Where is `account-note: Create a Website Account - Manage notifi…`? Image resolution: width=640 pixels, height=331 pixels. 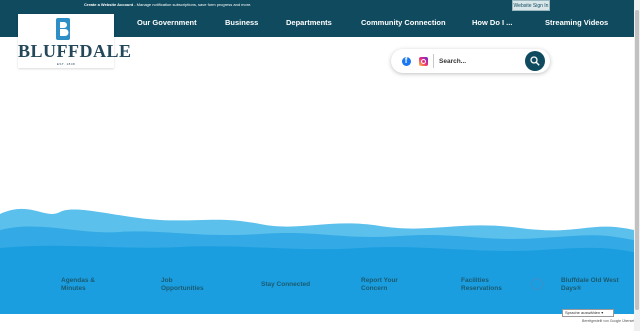
account-note: Create a Website Account - Manage notifi… is located at coordinates (167, 4).